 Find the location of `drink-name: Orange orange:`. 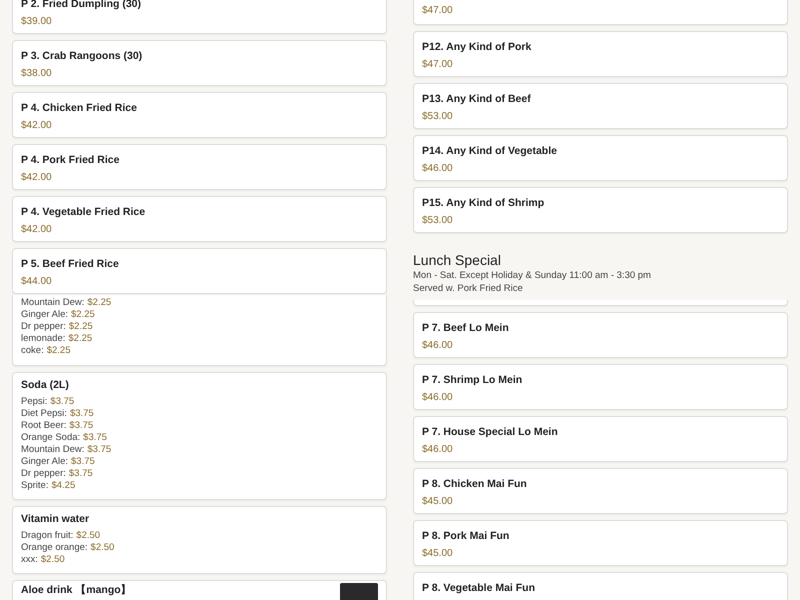

drink-name: Orange orange: is located at coordinates (54, 548).